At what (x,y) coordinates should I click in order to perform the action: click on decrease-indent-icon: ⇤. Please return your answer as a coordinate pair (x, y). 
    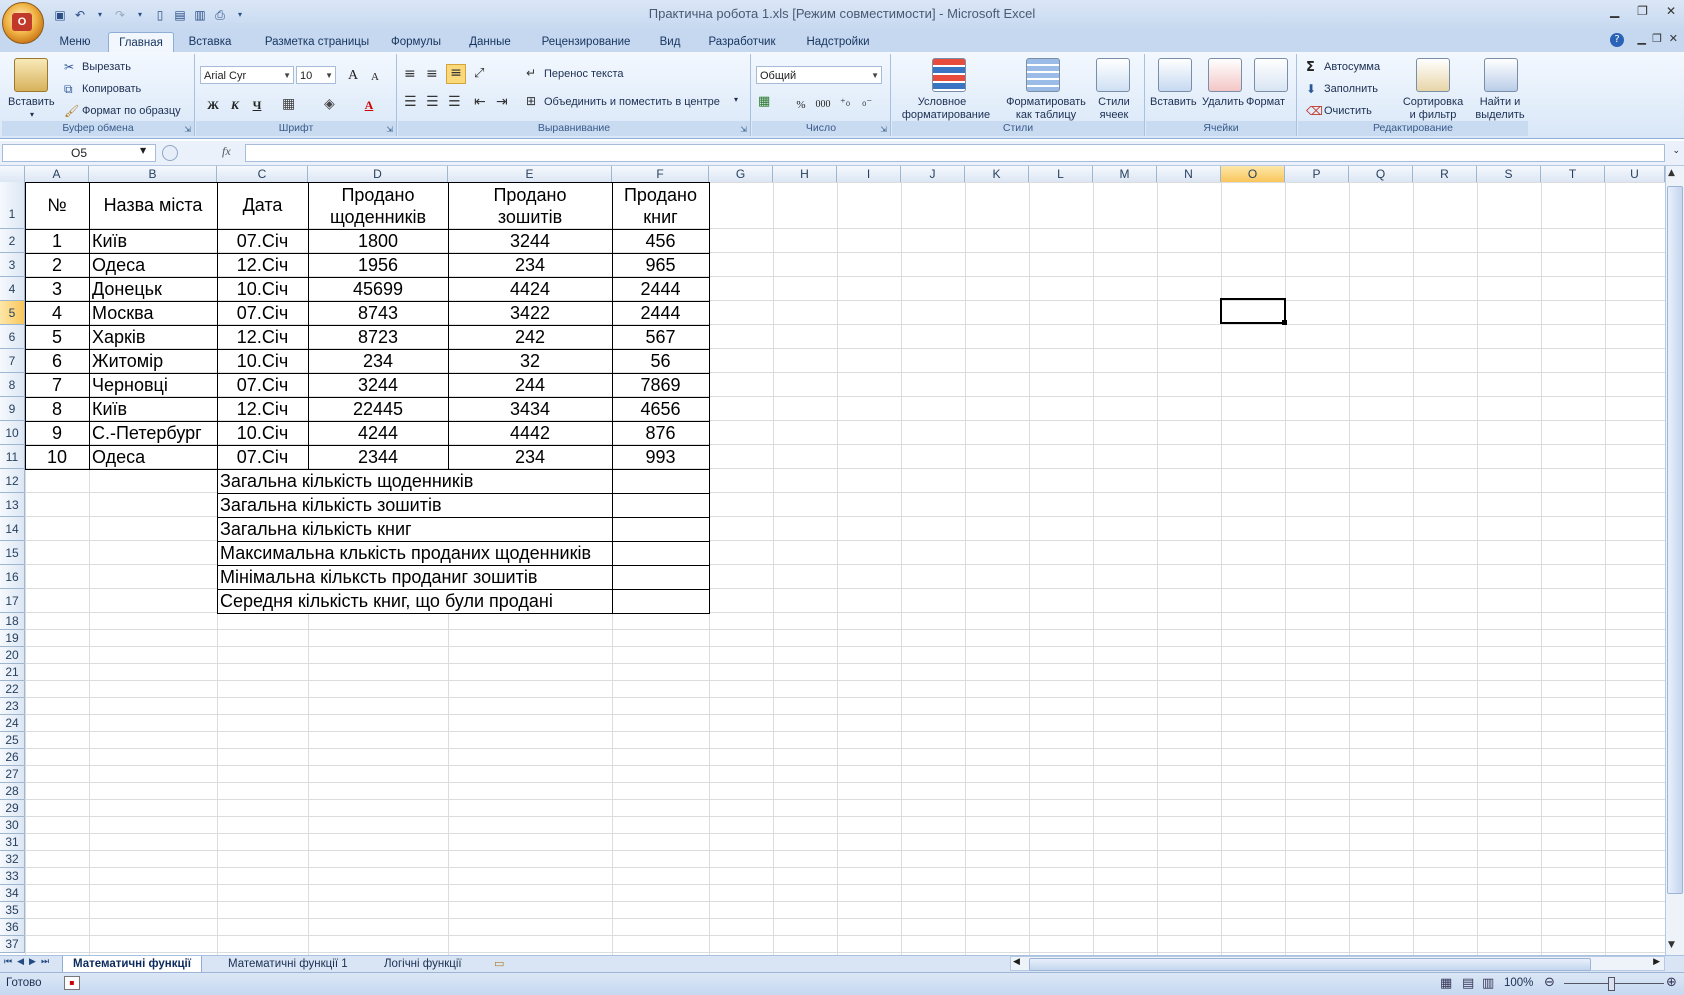
    Looking at the image, I should click on (480, 102).